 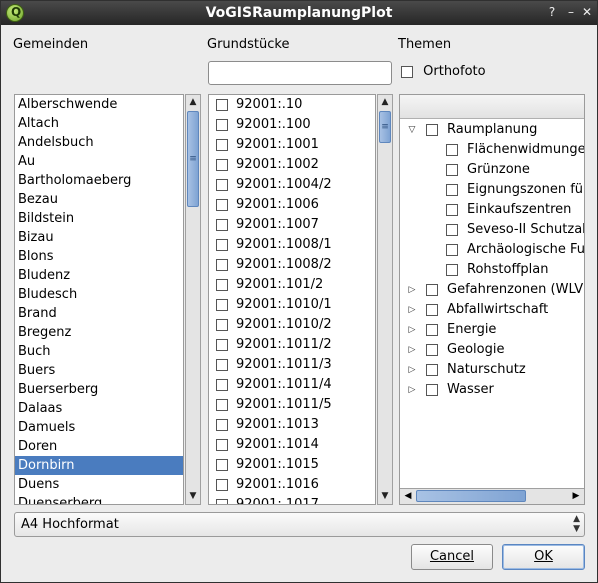 I want to click on gemeinde-list-item: Buch, so click(x=99, y=351).